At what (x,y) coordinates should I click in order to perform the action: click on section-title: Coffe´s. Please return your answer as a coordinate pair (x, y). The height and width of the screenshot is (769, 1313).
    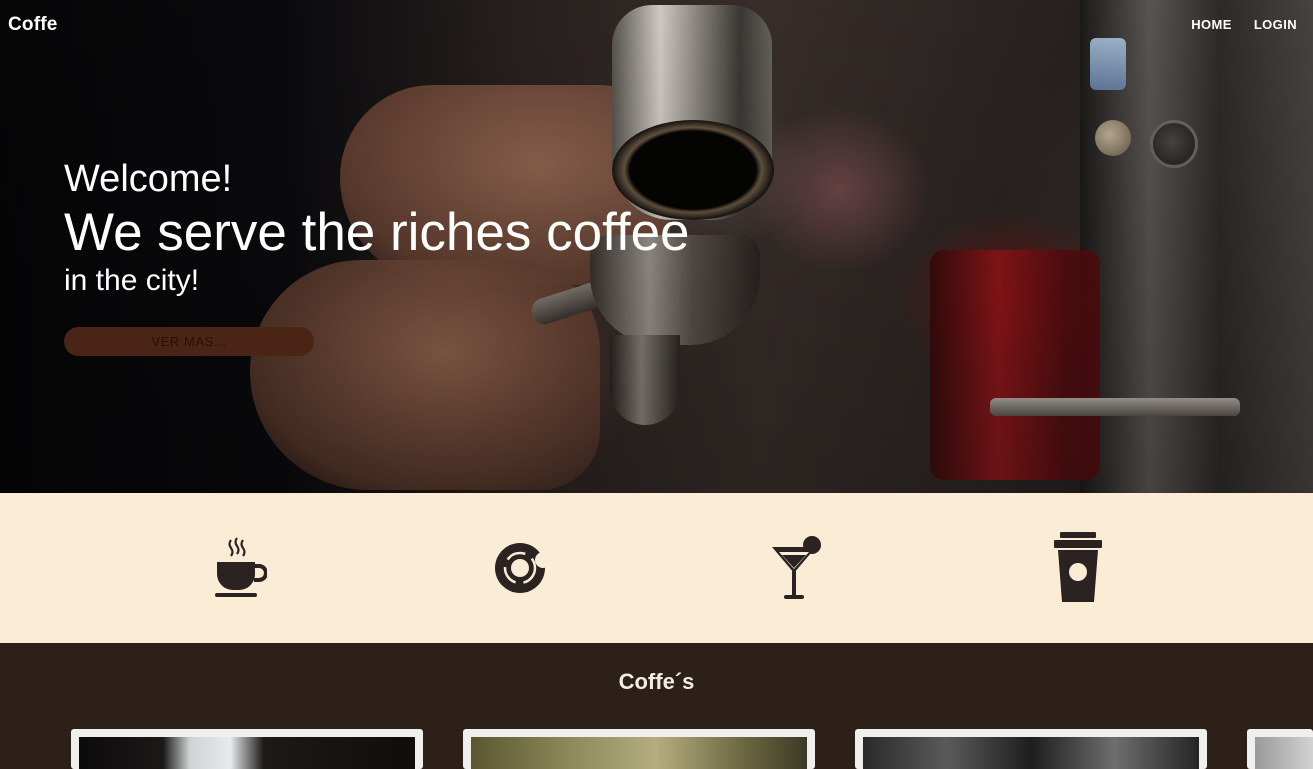
    Looking at the image, I should click on (656, 681).